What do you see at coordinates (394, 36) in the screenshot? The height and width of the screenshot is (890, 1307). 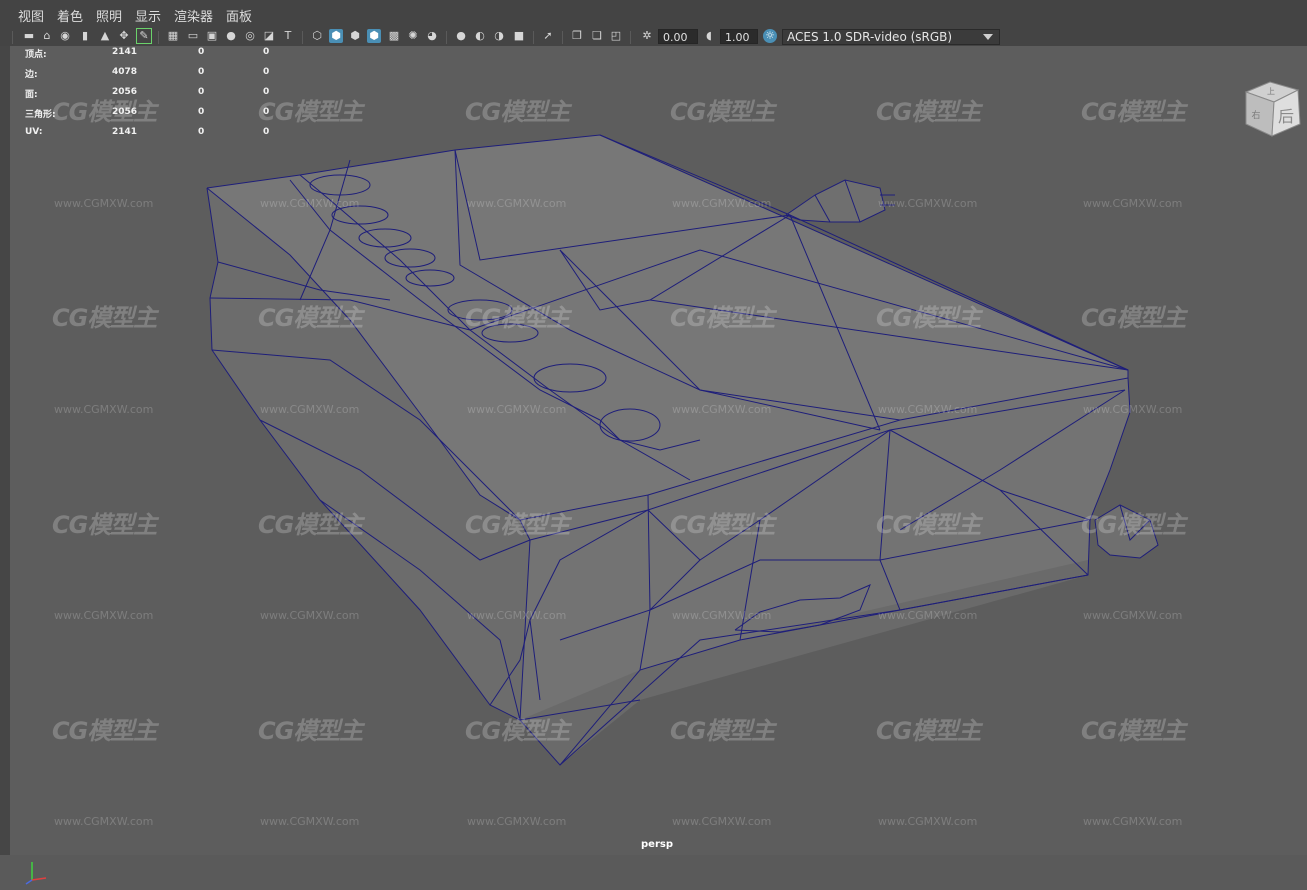 I see `use-all-lights-icon: ▩` at bounding box center [394, 36].